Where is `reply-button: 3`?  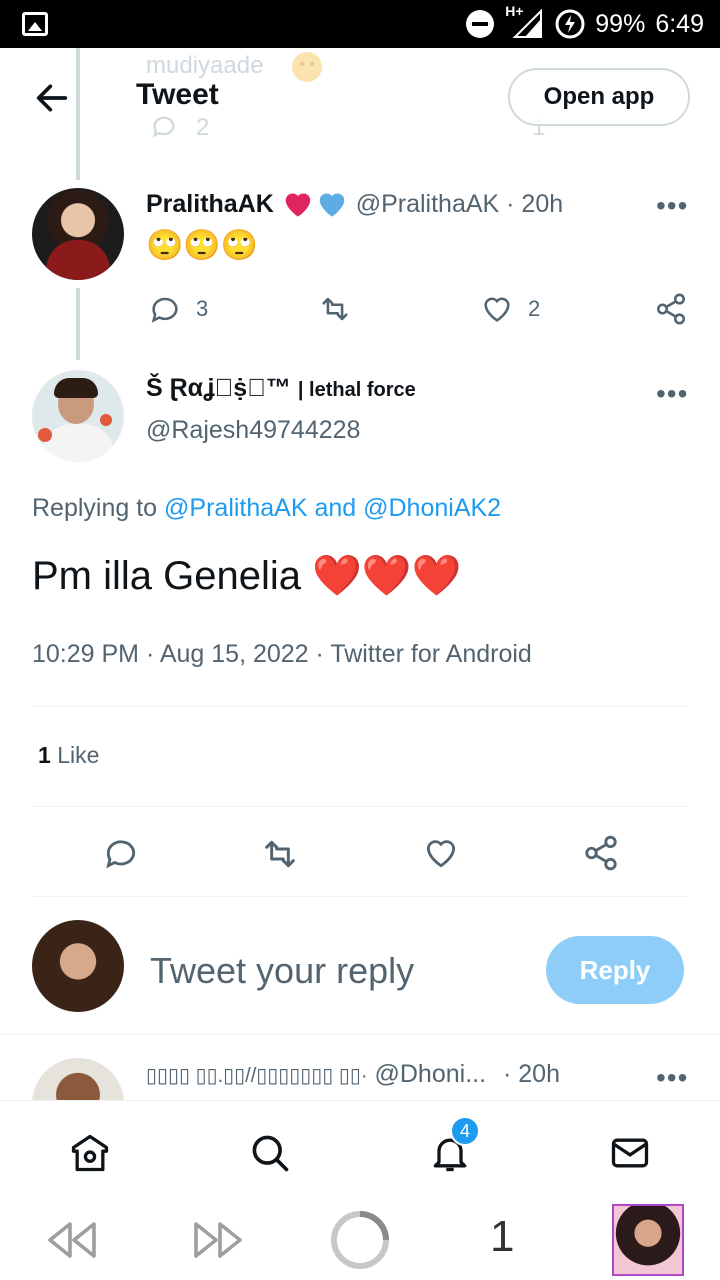
reply-button: 3 is located at coordinates (178, 309).